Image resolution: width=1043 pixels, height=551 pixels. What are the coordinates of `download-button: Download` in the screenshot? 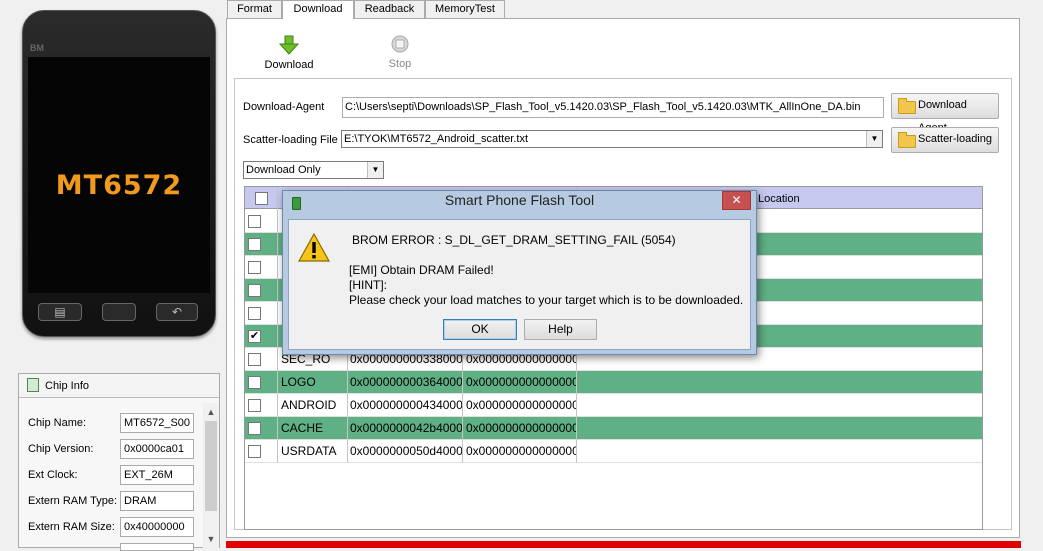 It's located at (289, 53).